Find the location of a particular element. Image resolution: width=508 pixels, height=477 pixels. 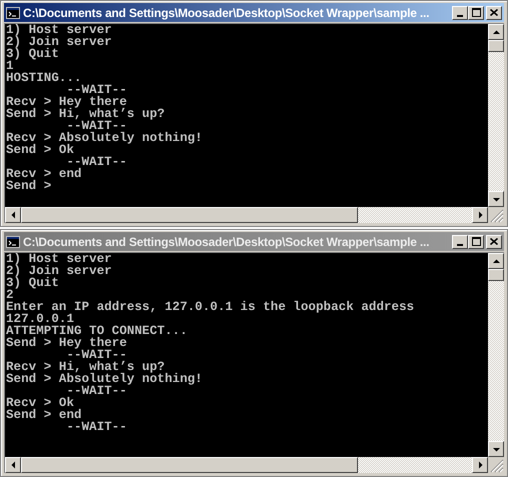

console-line: Send > Ok is located at coordinates (40, 150).